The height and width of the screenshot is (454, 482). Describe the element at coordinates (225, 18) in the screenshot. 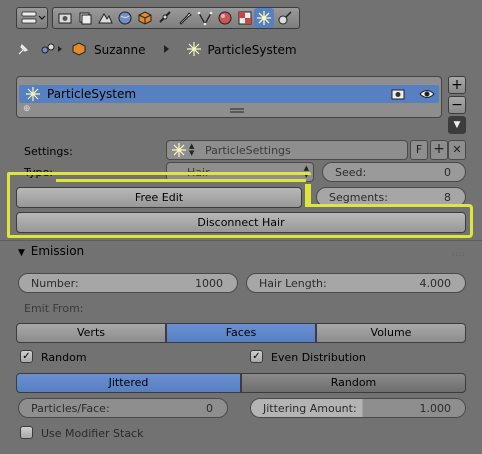

I see `material-icon` at that location.